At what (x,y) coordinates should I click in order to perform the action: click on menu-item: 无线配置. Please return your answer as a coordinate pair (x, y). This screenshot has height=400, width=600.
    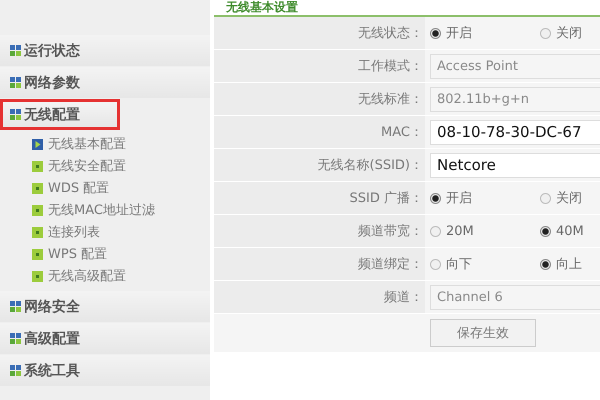
    Looking at the image, I should click on (60, 114).